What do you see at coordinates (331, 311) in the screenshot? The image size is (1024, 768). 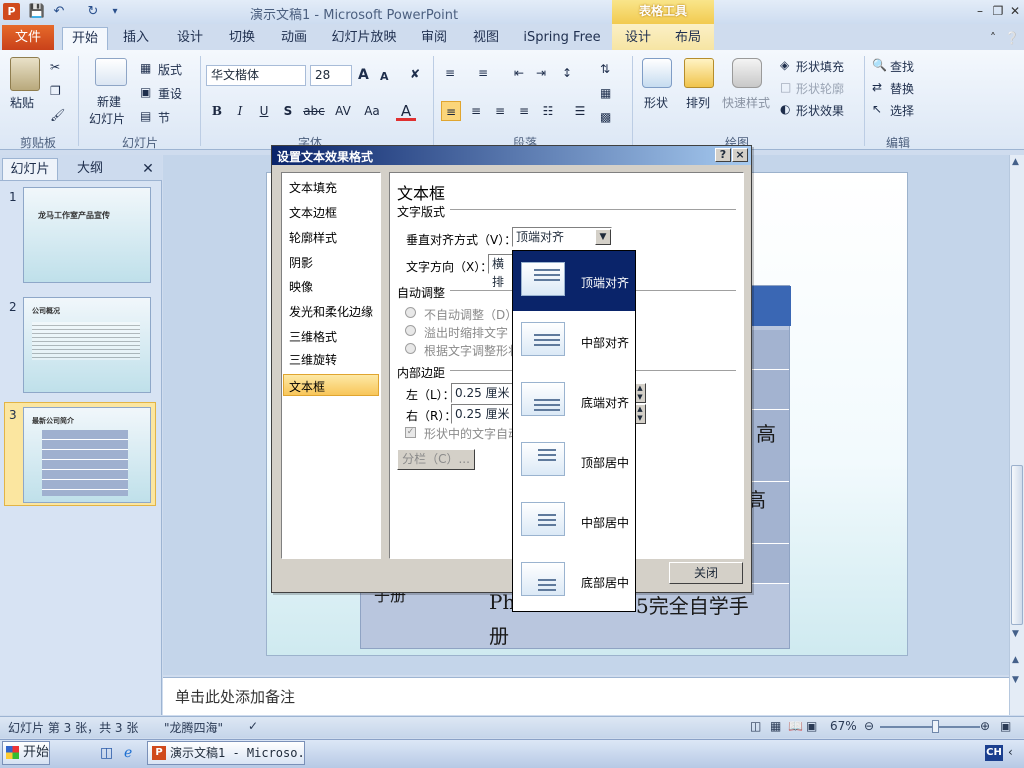 I see `category-glow-soft-edges: 发光和柔化边缘` at bounding box center [331, 311].